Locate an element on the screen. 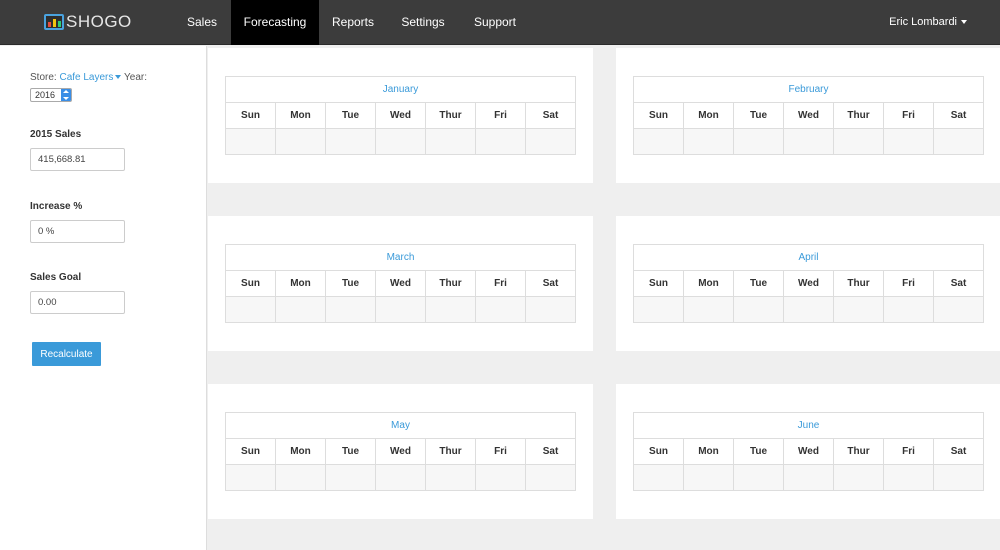 Image resolution: width=1000 pixels, height=550 pixels. increase-label: Increase % is located at coordinates (56, 206).